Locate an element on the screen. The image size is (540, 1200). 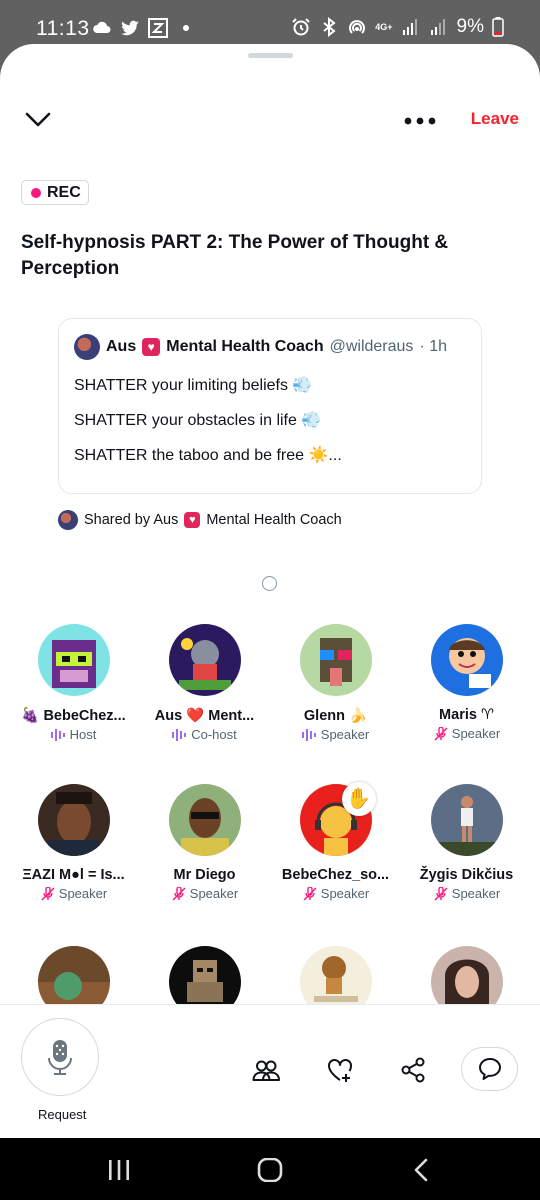
request-label: Request is located at coordinates (62, 1114).